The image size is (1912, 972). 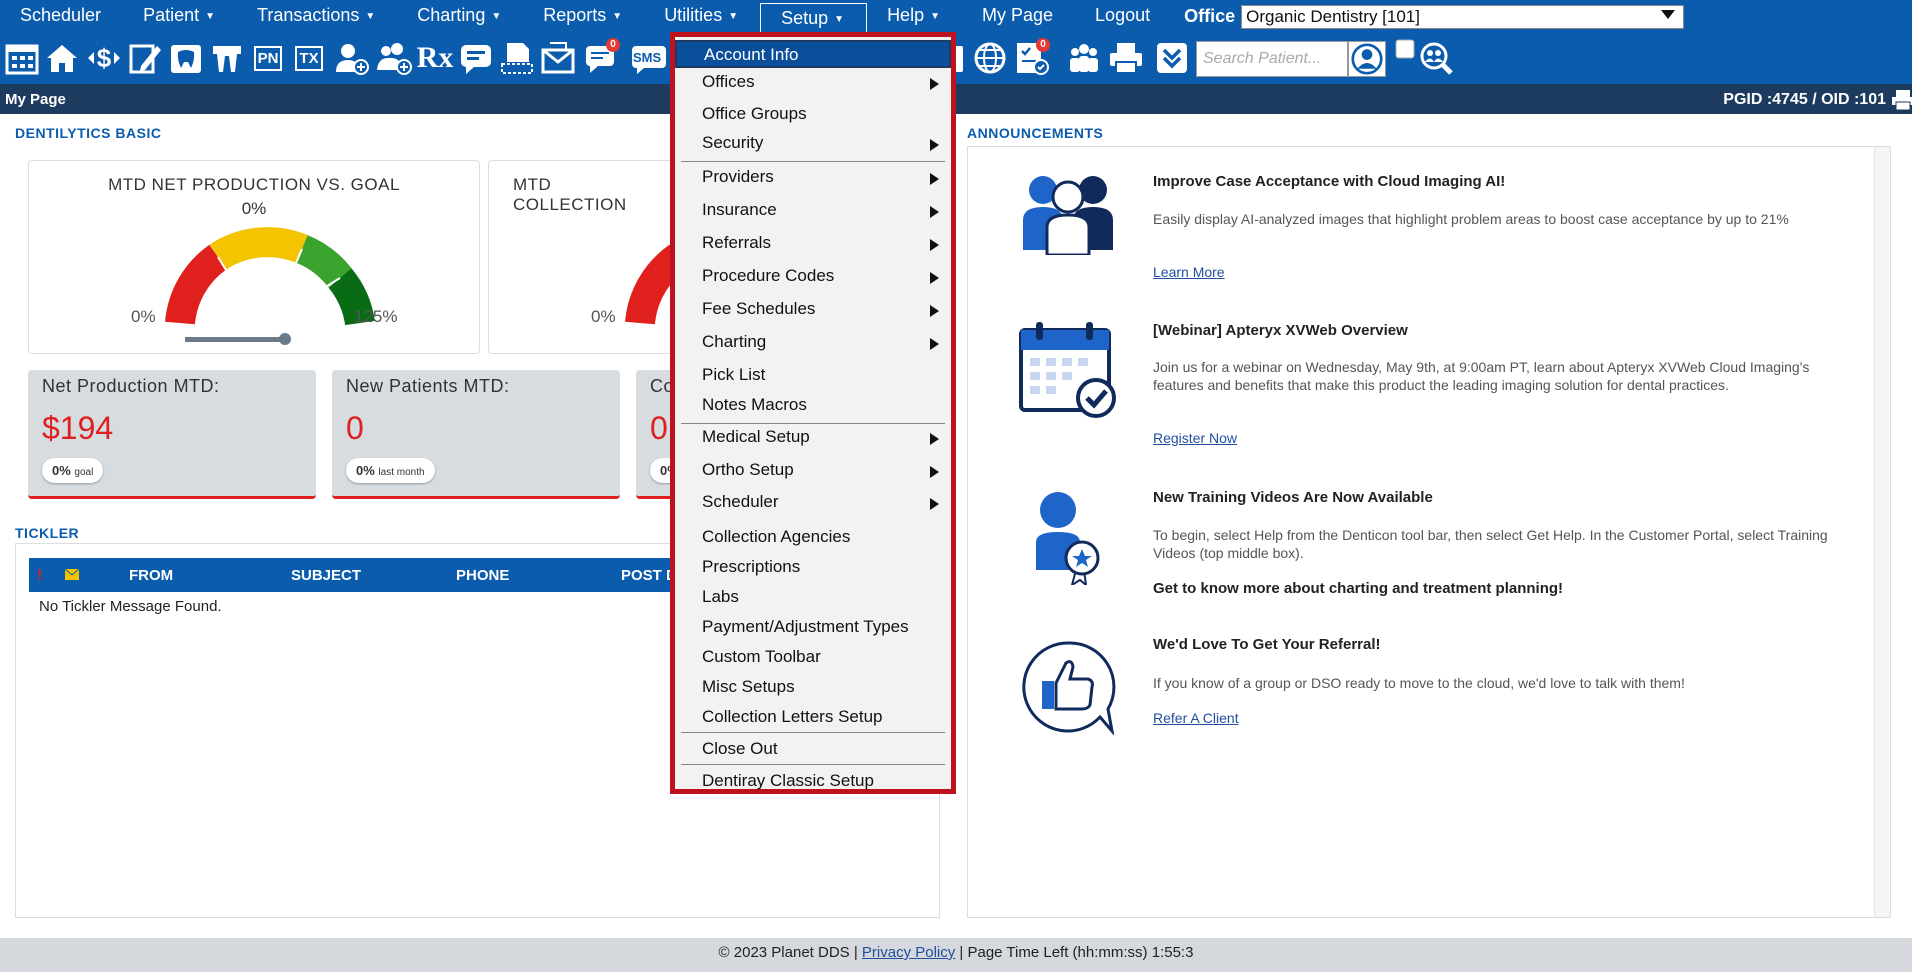 I want to click on printer-icon, so click(x=1126, y=58).